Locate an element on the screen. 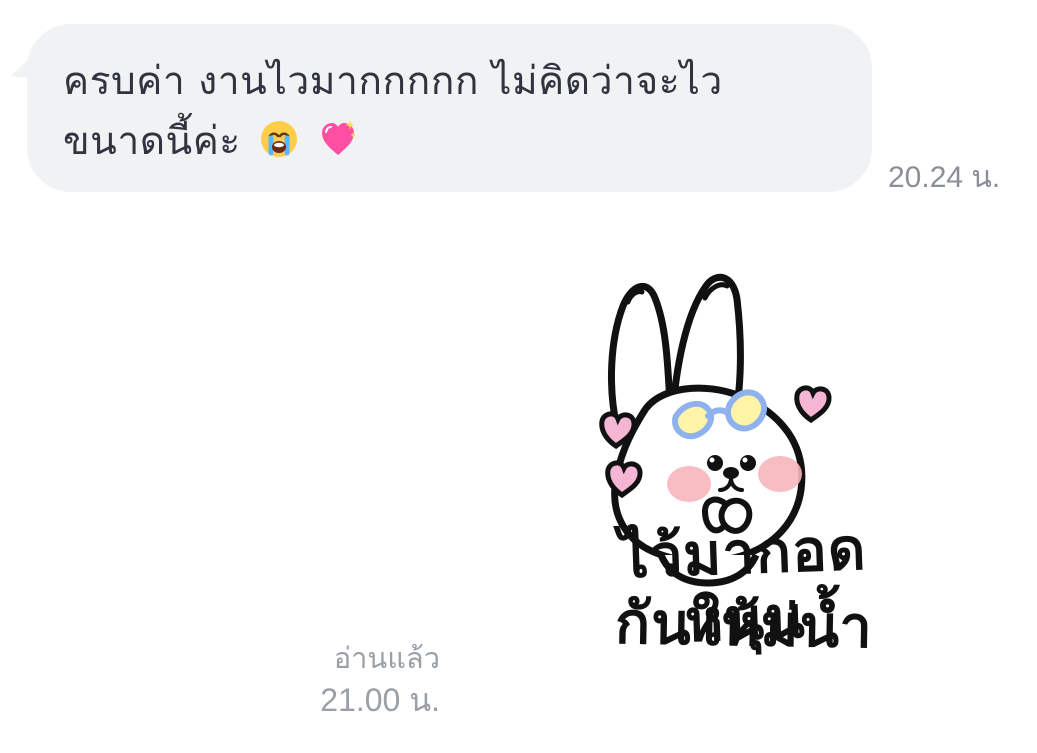  incoming-message-time: 20.24 น. is located at coordinates (944, 177).